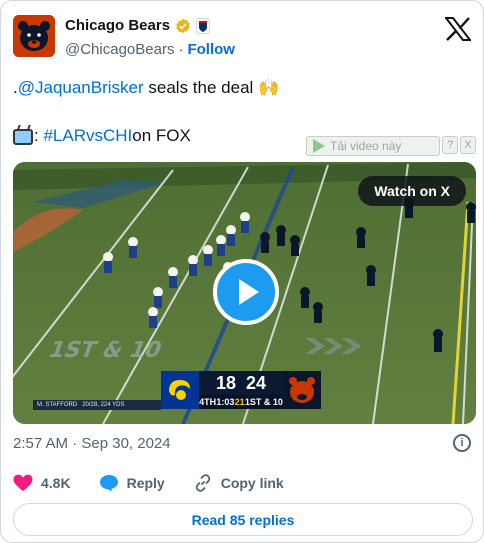  What do you see at coordinates (319, 146) in the screenshot?
I see `download-play-icon` at bounding box center [319, 146].